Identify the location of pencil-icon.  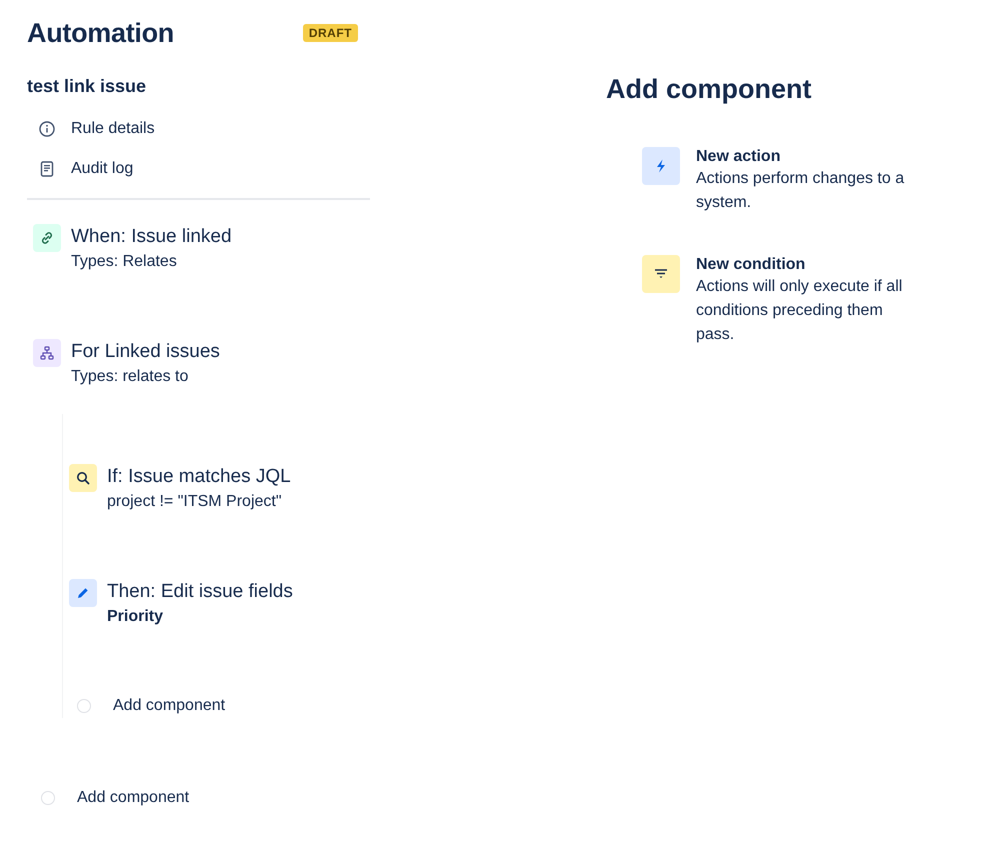
(83, 593).